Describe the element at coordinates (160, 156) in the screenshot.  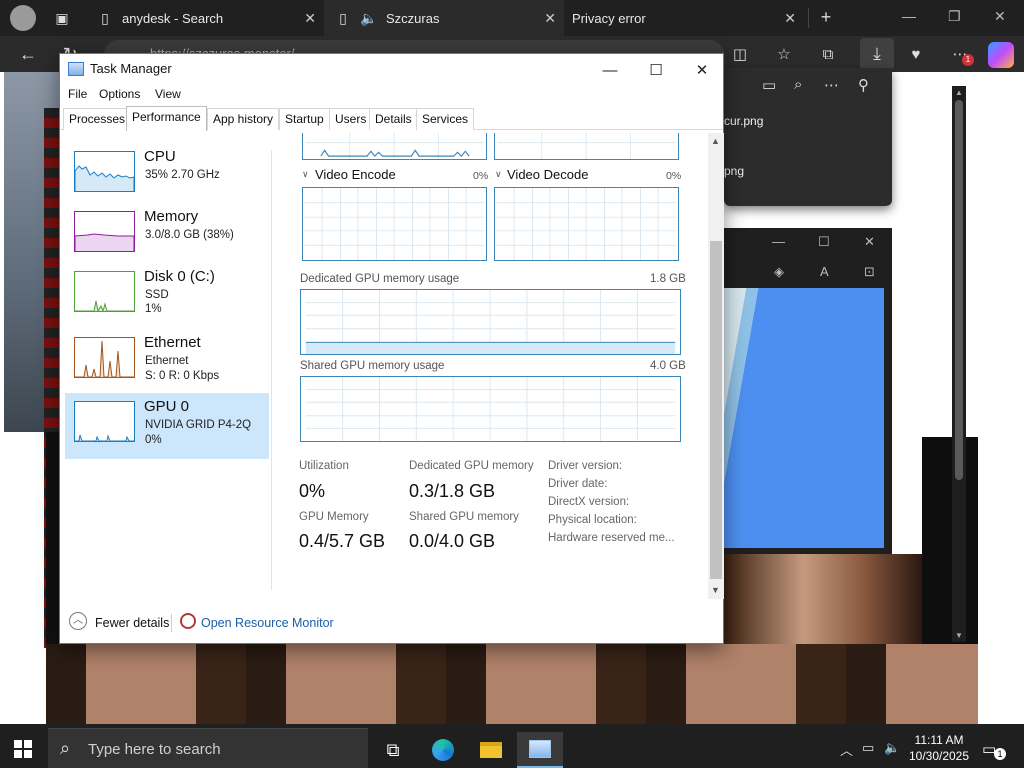
I see `sidebar-name: CPU` at that location.